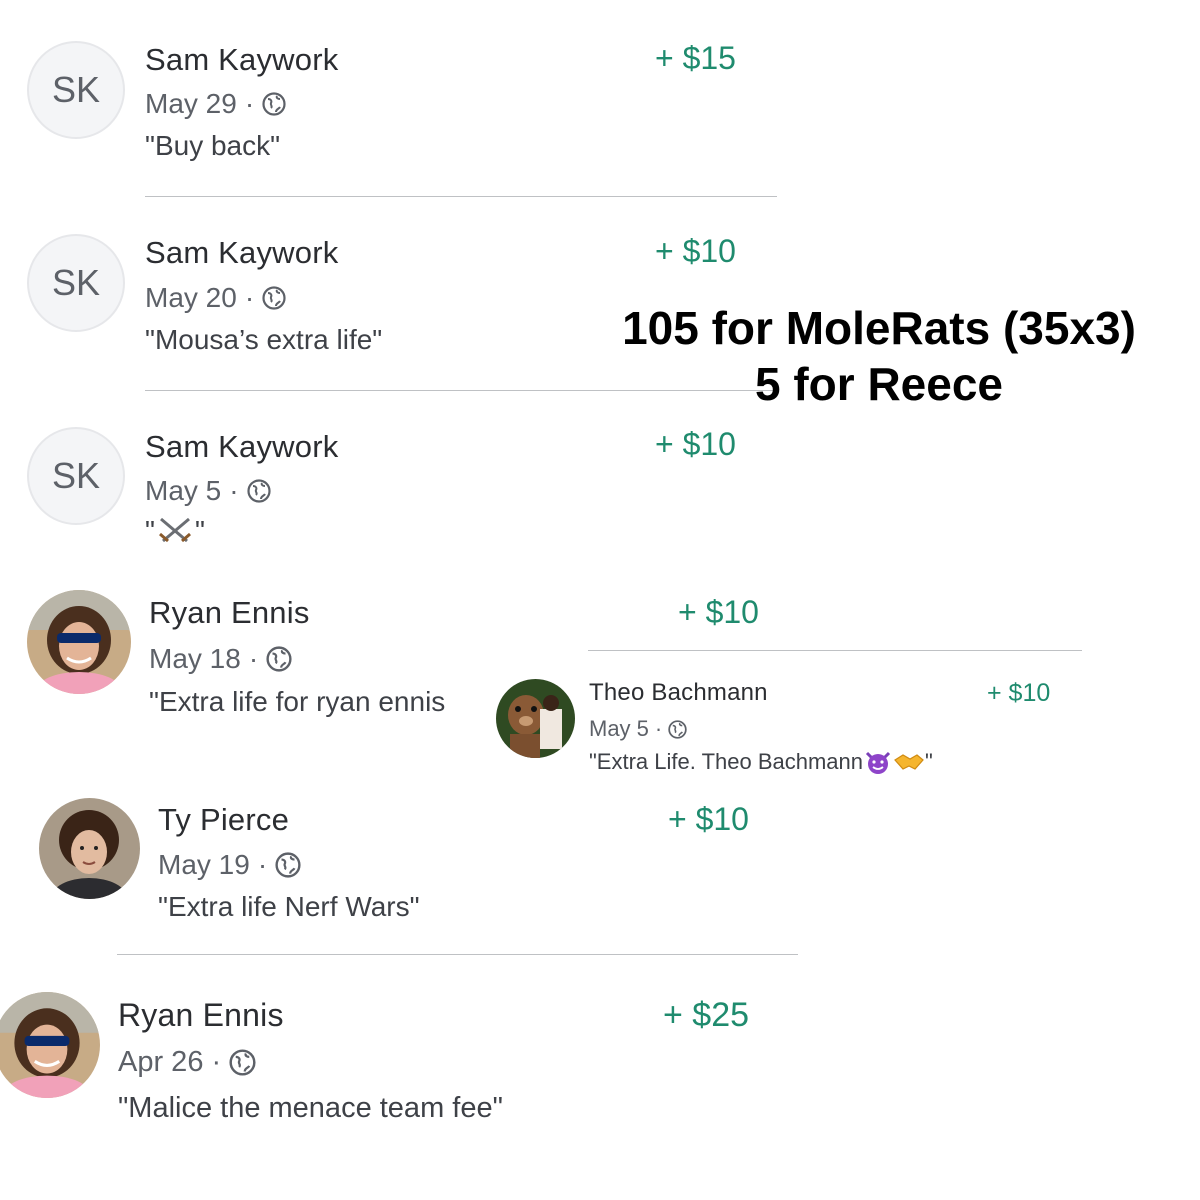 Image resolution: width=1200 pixels, height=1200 pixels. I want to click on transaction-amount: + $25, so click(706, 1015).